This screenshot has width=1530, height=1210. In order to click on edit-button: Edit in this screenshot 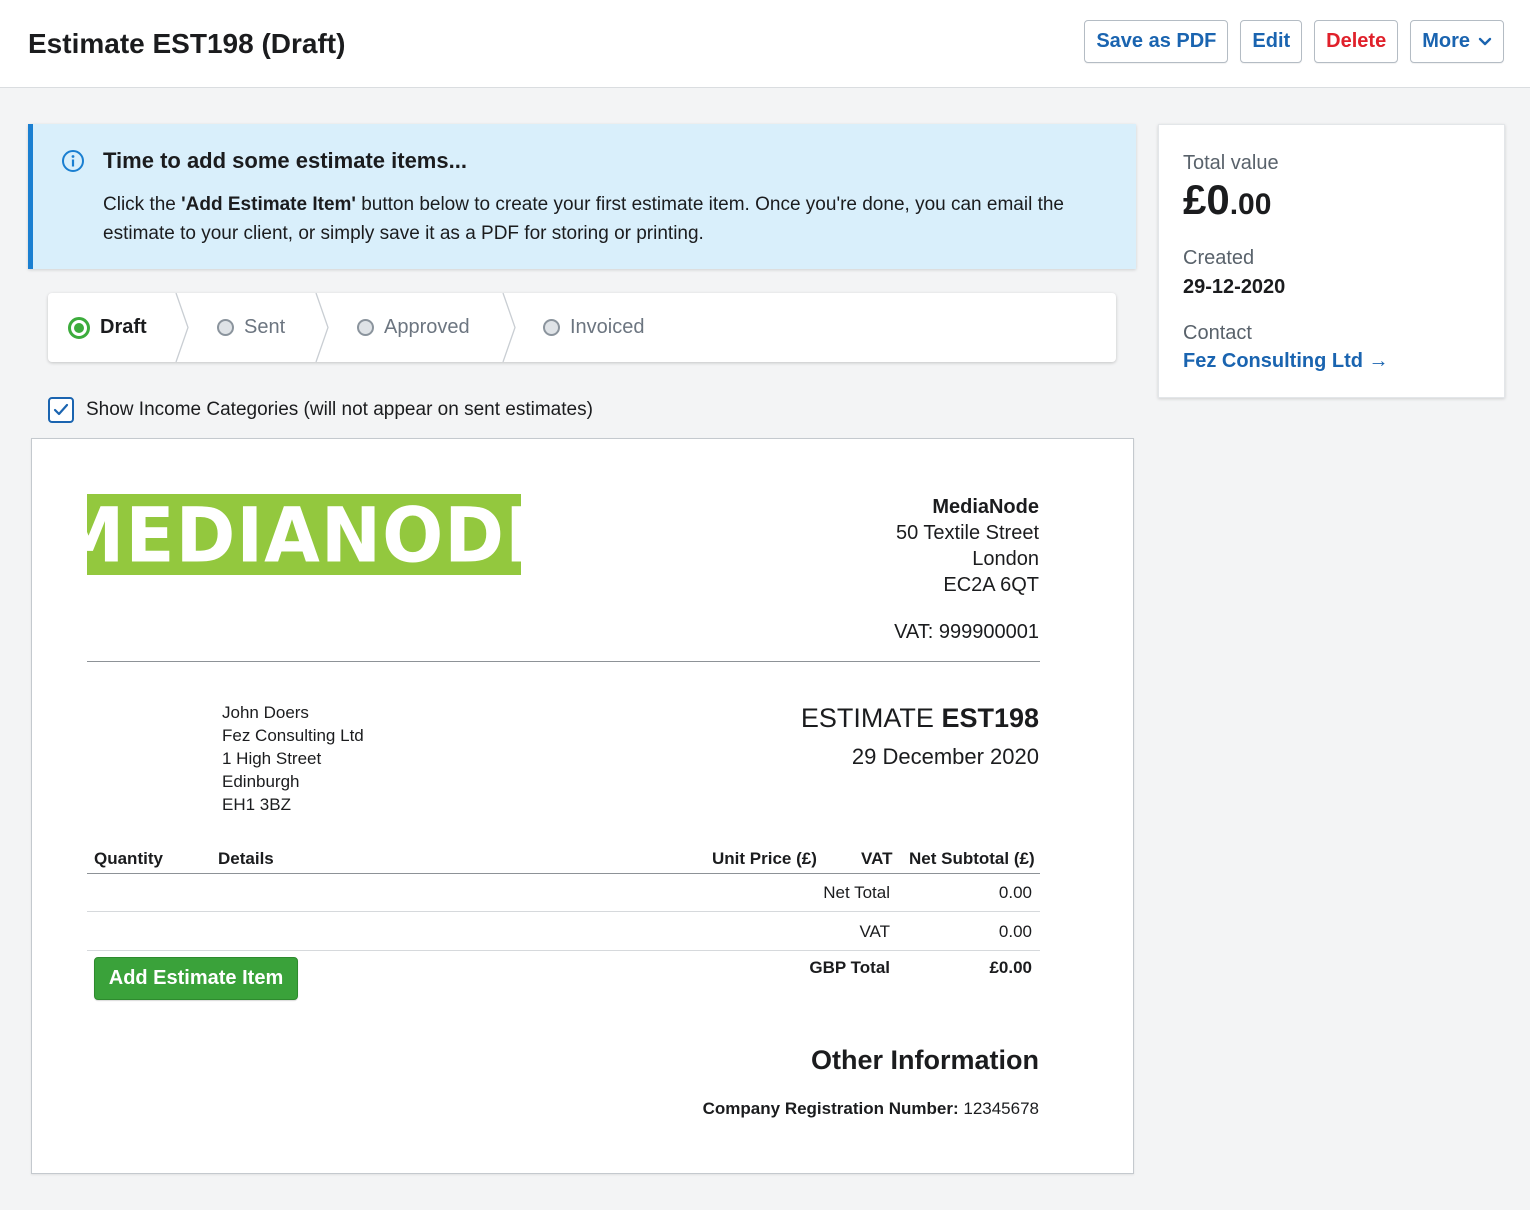, I will do `click(1271, 41)`.